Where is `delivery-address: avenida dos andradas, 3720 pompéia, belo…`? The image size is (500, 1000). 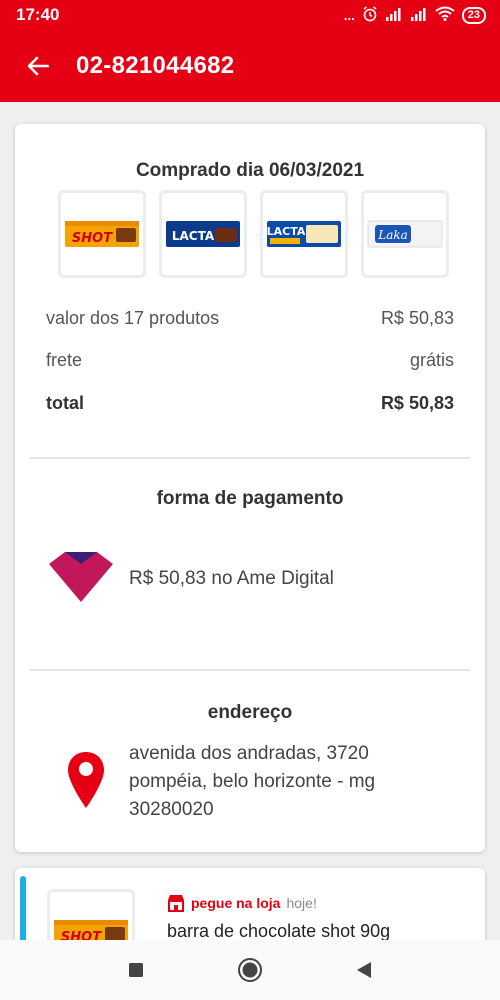 delivery-address: avenida dos andradas, 3720 pompéia, belo… is located at coordinates (252, 782).